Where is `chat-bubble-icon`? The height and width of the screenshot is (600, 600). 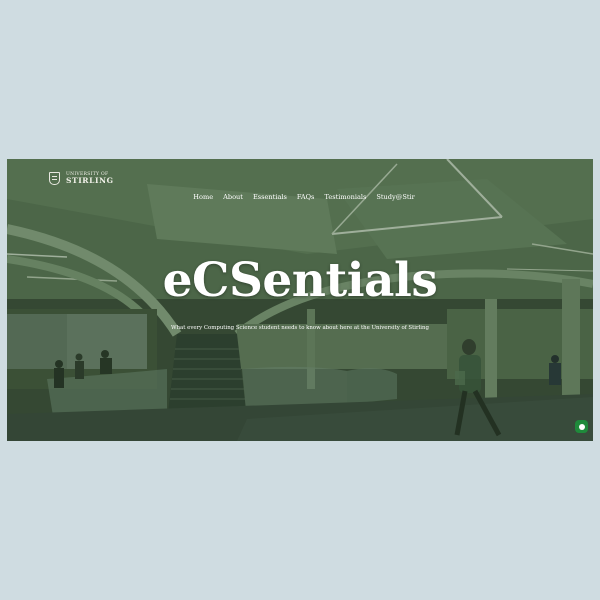
chat-bubble-icon is located at coordinates (581, 426).